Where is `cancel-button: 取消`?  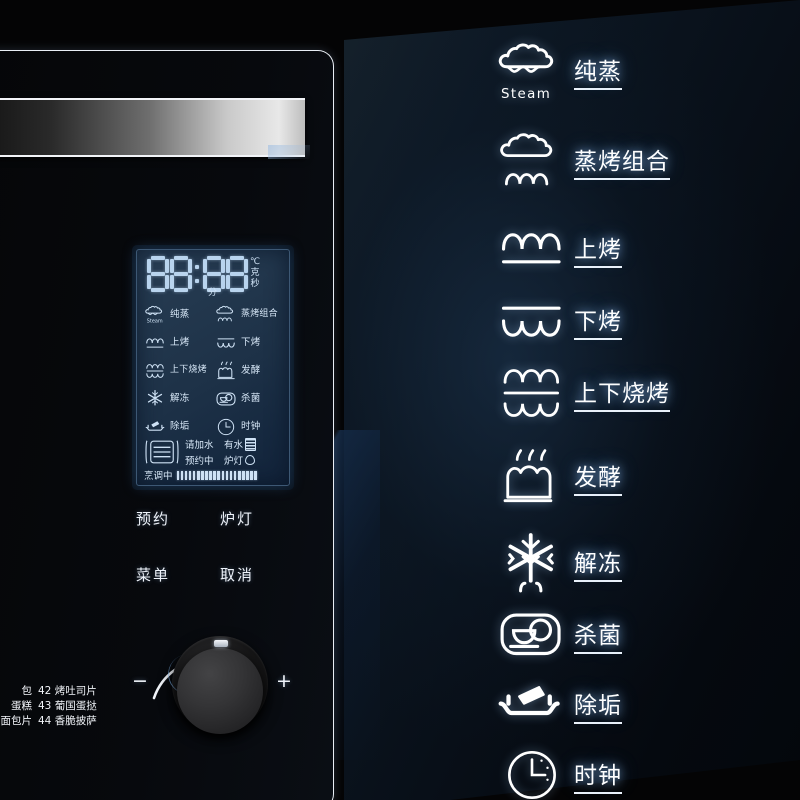
cancel-button: 取消 is located at coordinates (237, 574).